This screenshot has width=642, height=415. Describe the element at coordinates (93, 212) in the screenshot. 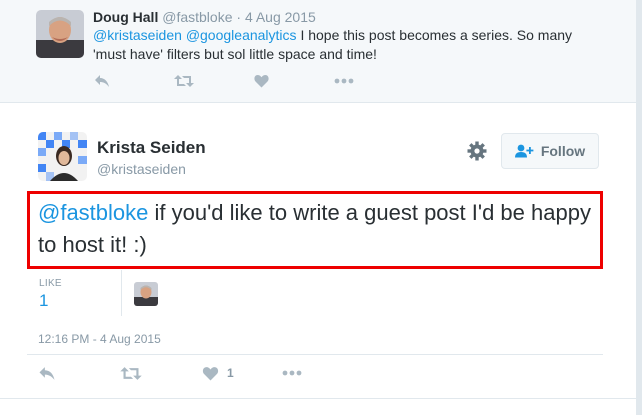

I see `main-mention-fastbloke: @fastbloke` at that location.